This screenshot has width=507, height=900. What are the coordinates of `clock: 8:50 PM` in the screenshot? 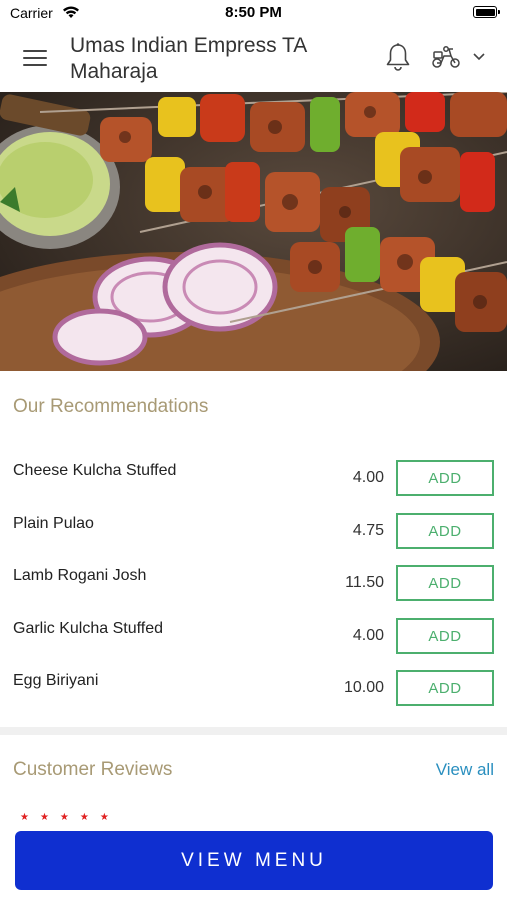 It's located at (253, 12).